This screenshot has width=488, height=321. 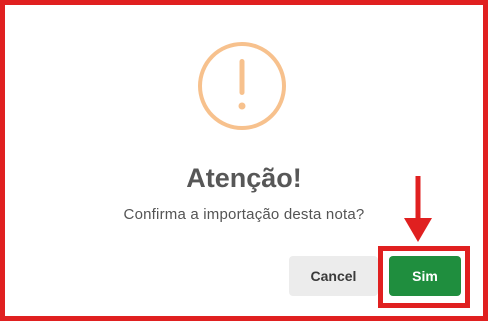 What do you see at coordinates (425, 276) in the screenshot?
I see `confirm-button: Sim` at bounding box center [425, 276].